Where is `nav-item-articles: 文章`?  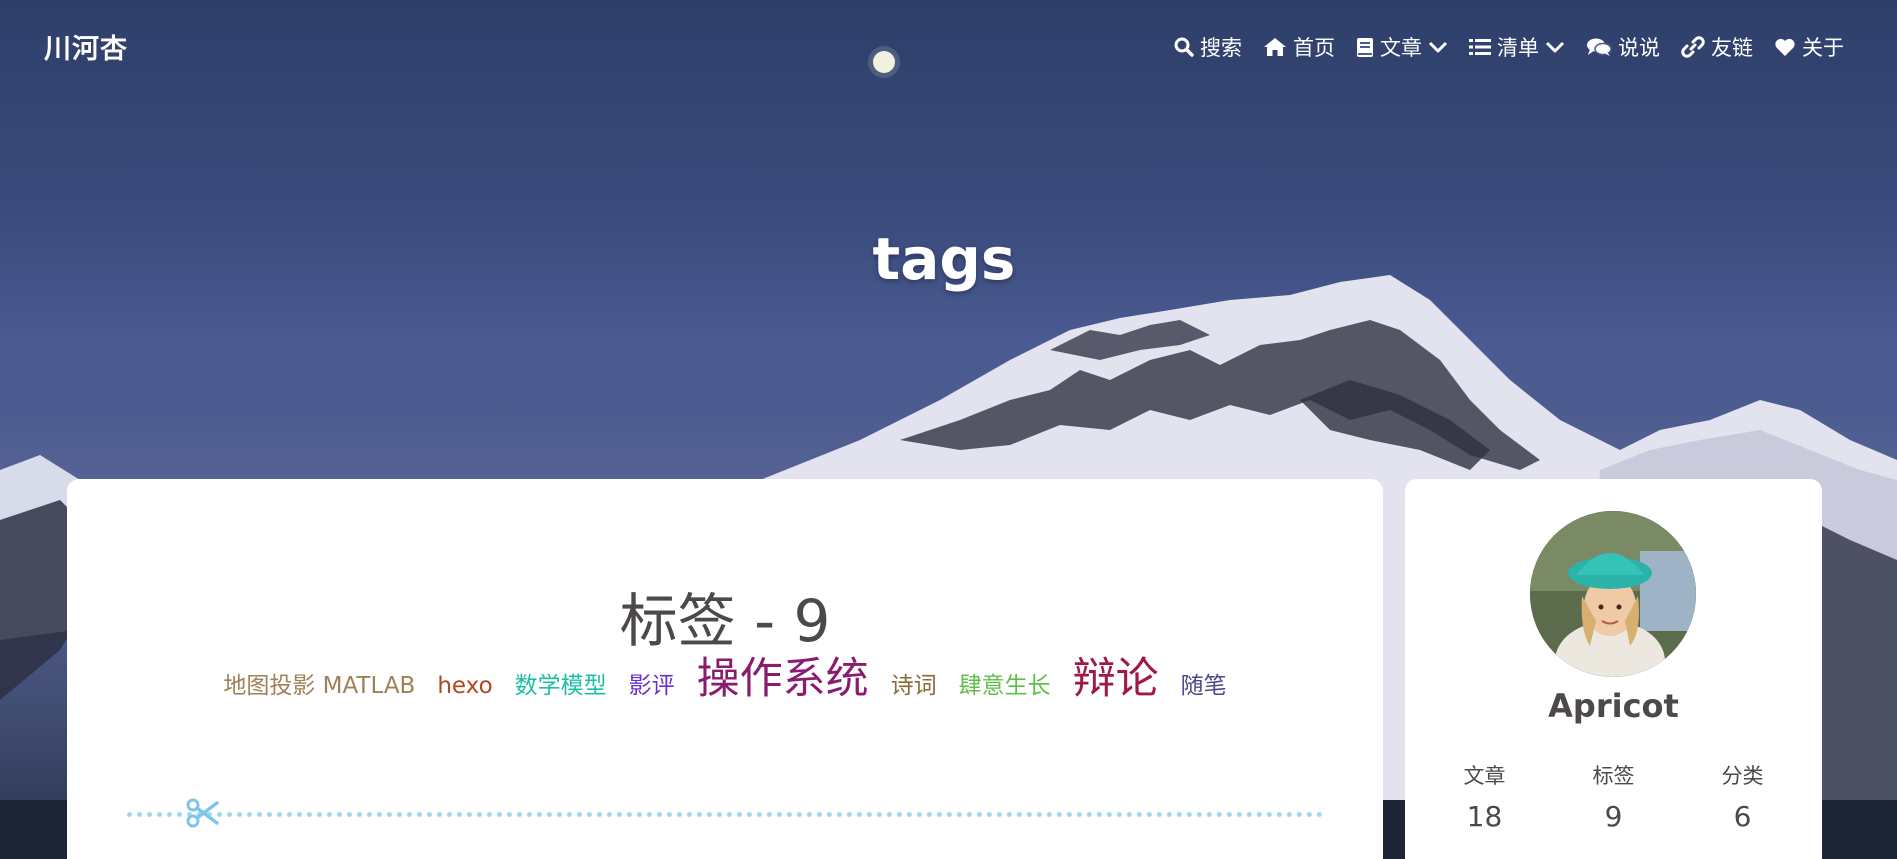 nav-item-articles: 文章 is located at coordinates (1402, 47).